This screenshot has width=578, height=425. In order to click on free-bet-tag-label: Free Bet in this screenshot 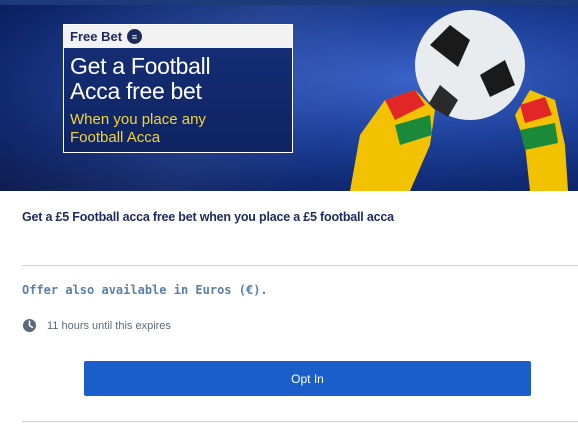, I will do `click(96, 36)`.